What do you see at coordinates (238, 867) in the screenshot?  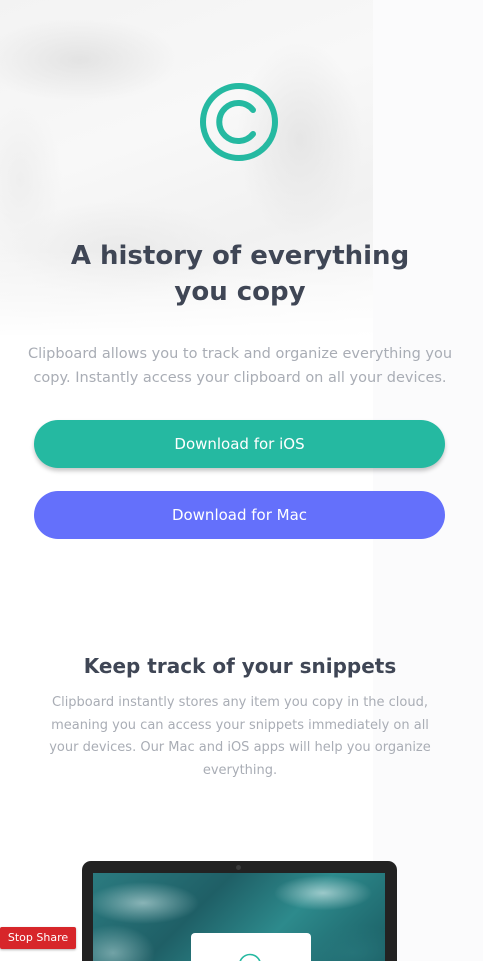 I see `laptop-camera` at bounding box center [238, 867].